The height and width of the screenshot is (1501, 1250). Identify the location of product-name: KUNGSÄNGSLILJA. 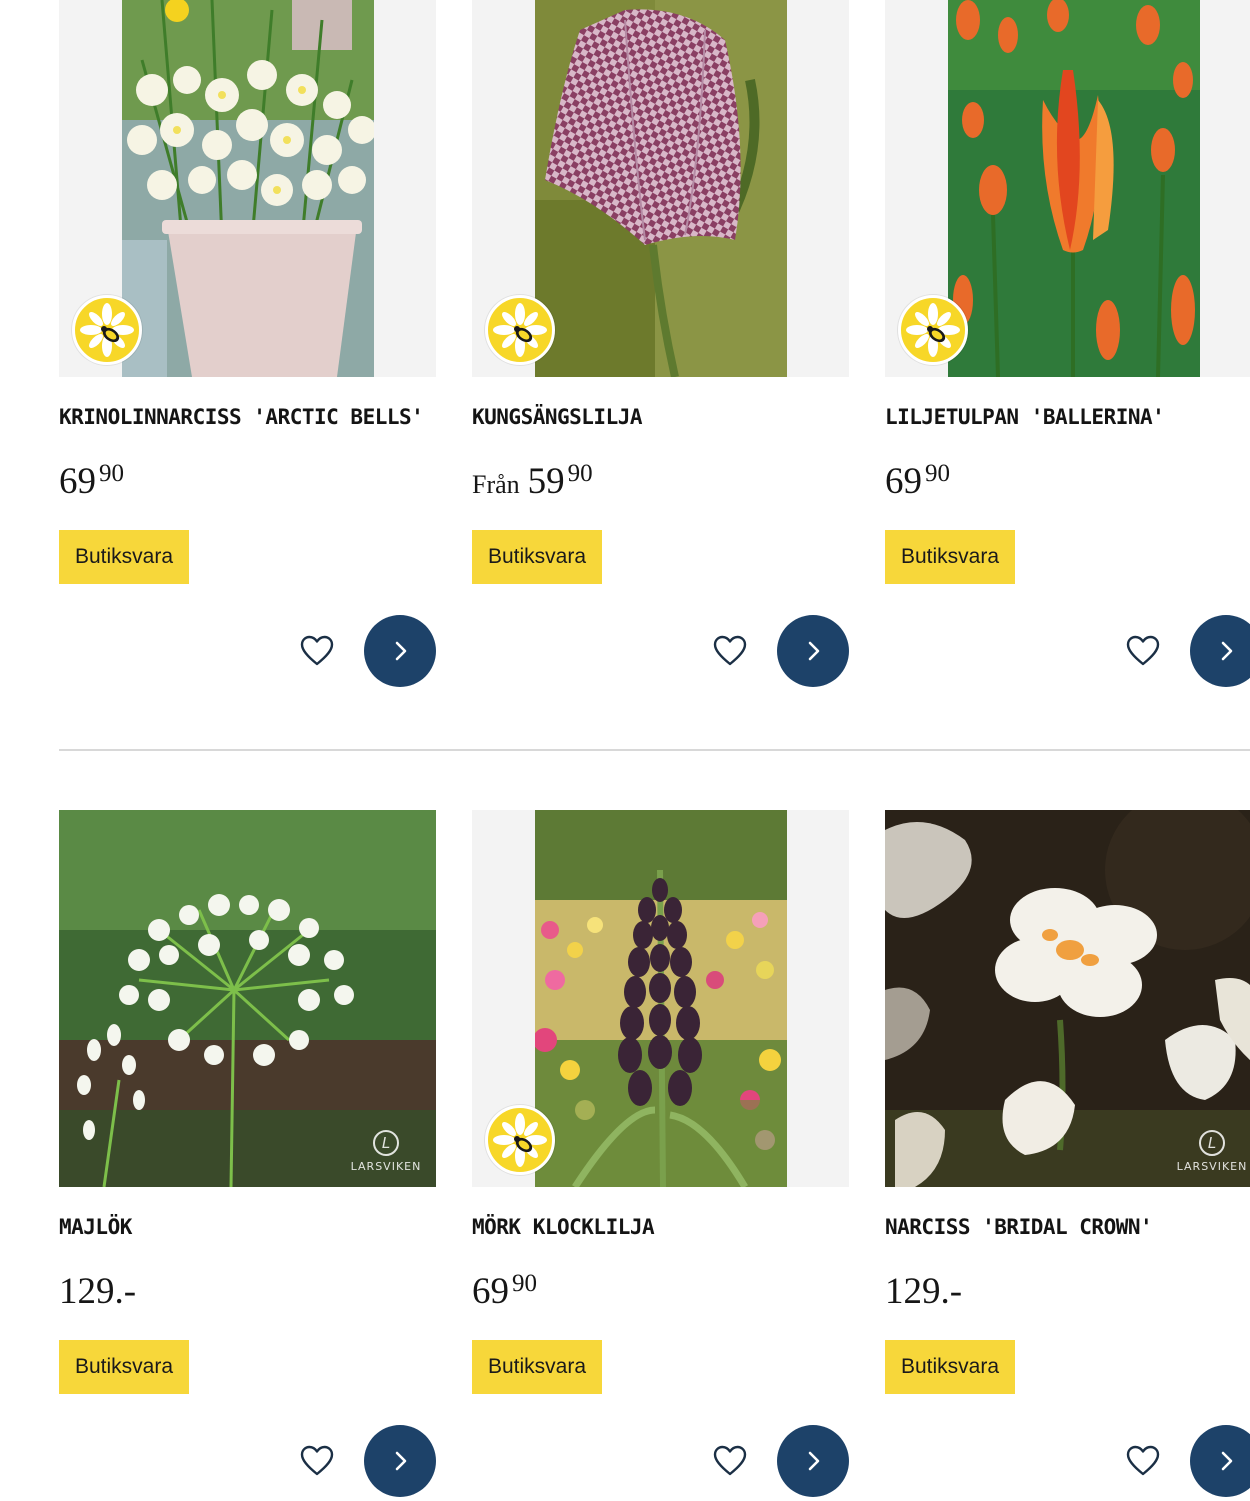
(660, 417).